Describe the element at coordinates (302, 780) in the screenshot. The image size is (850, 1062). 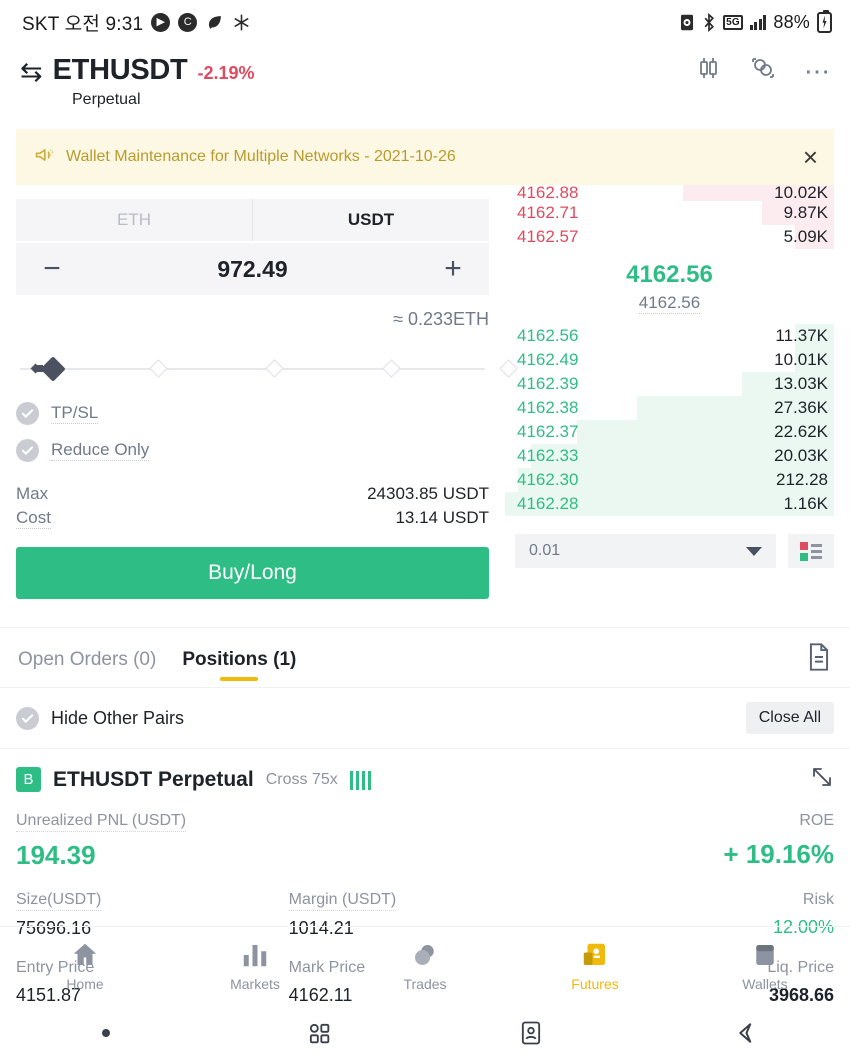
I see `position-leverage: Cross 75x` at that location.